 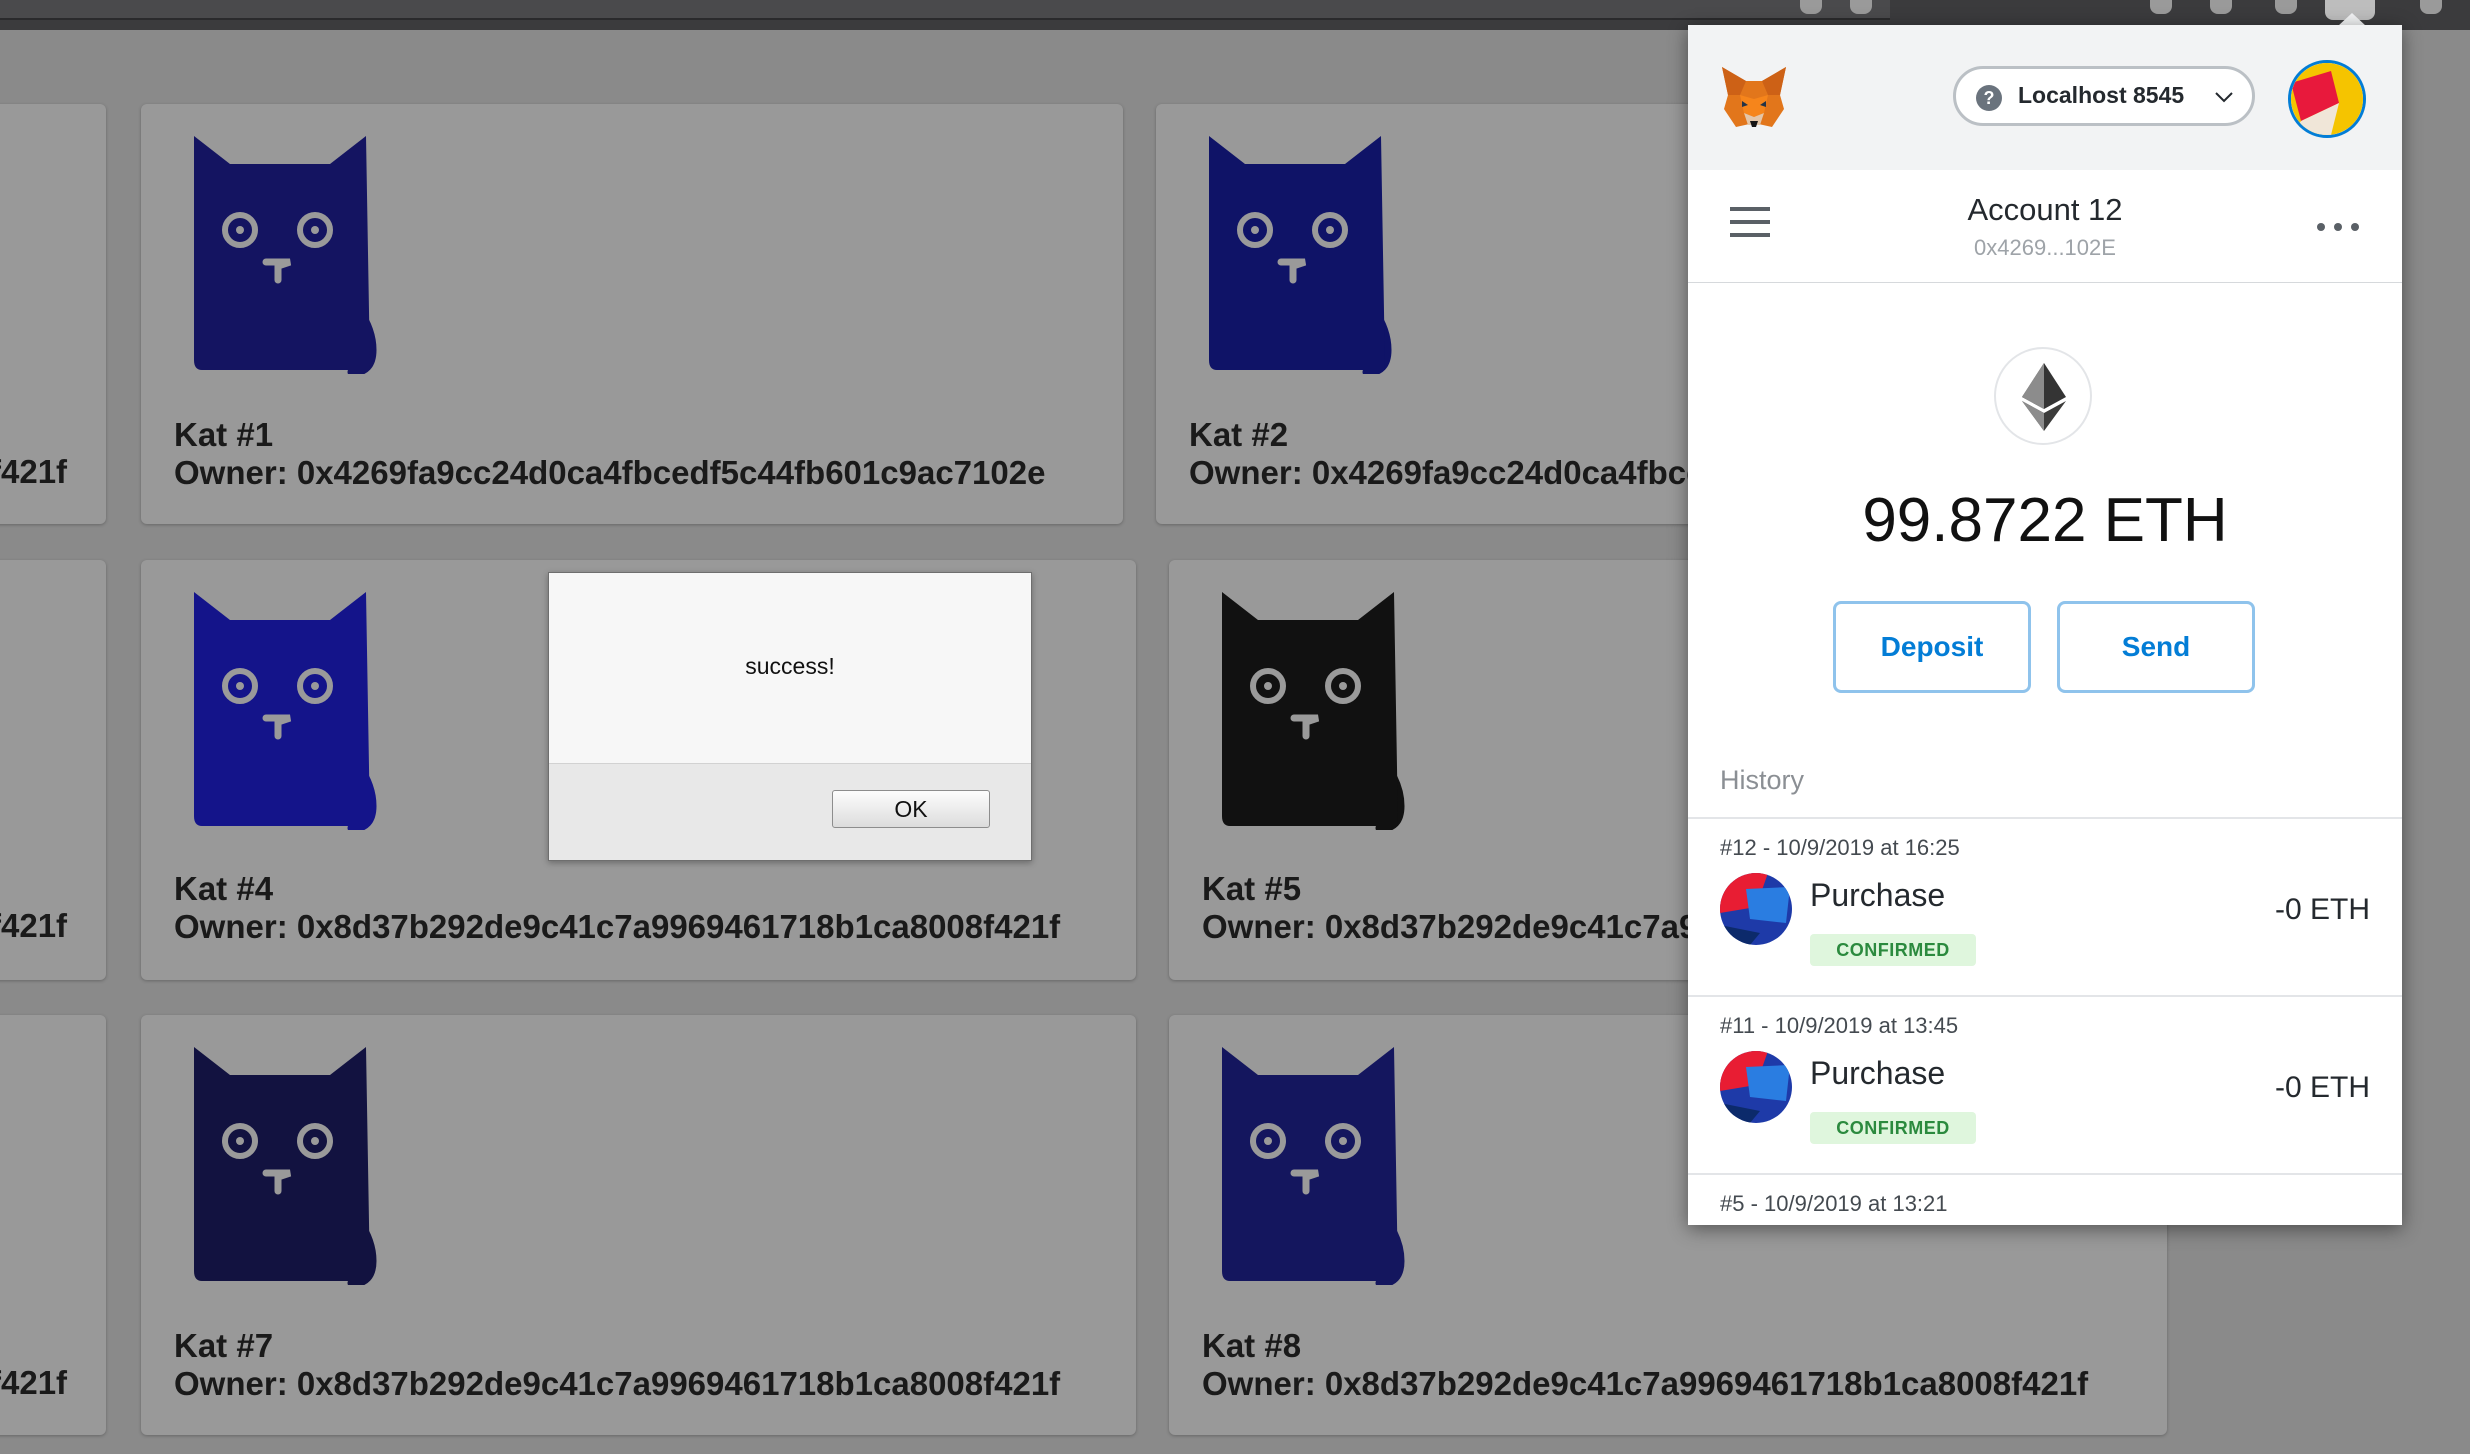 What do you see at coordinates (790, 666) in the screenshot?
I see `alert-message: success!` at bounding box center [790, 666].